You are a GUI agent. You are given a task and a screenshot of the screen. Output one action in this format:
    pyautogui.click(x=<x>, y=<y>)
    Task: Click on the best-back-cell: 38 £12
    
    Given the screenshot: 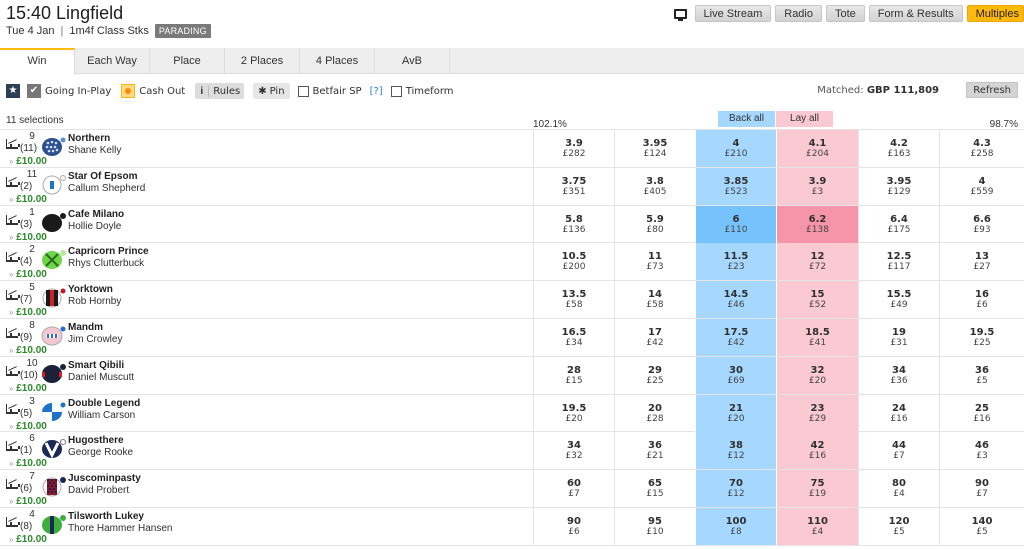 What is the action you would take?
    pyautogui.click(x=735, y=451)
    